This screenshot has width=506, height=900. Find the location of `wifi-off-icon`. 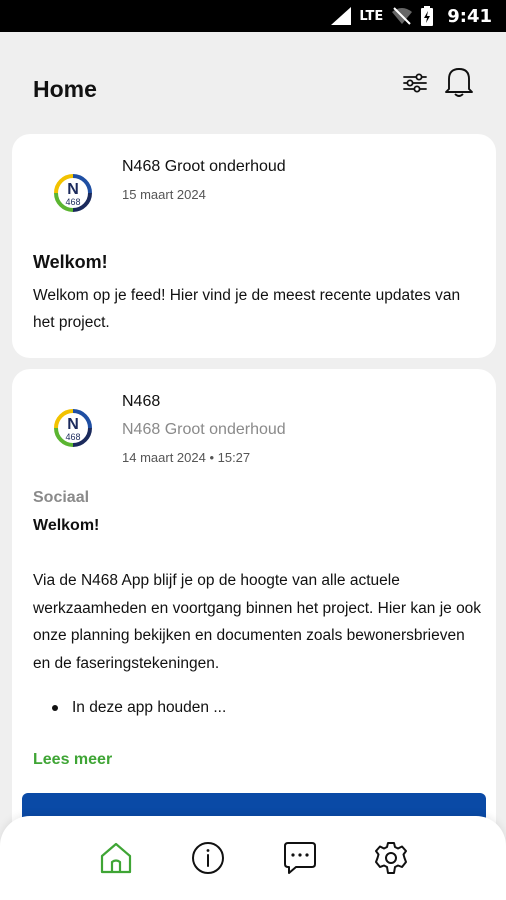

wifi-off-icon is located at coordinates (402, 16).